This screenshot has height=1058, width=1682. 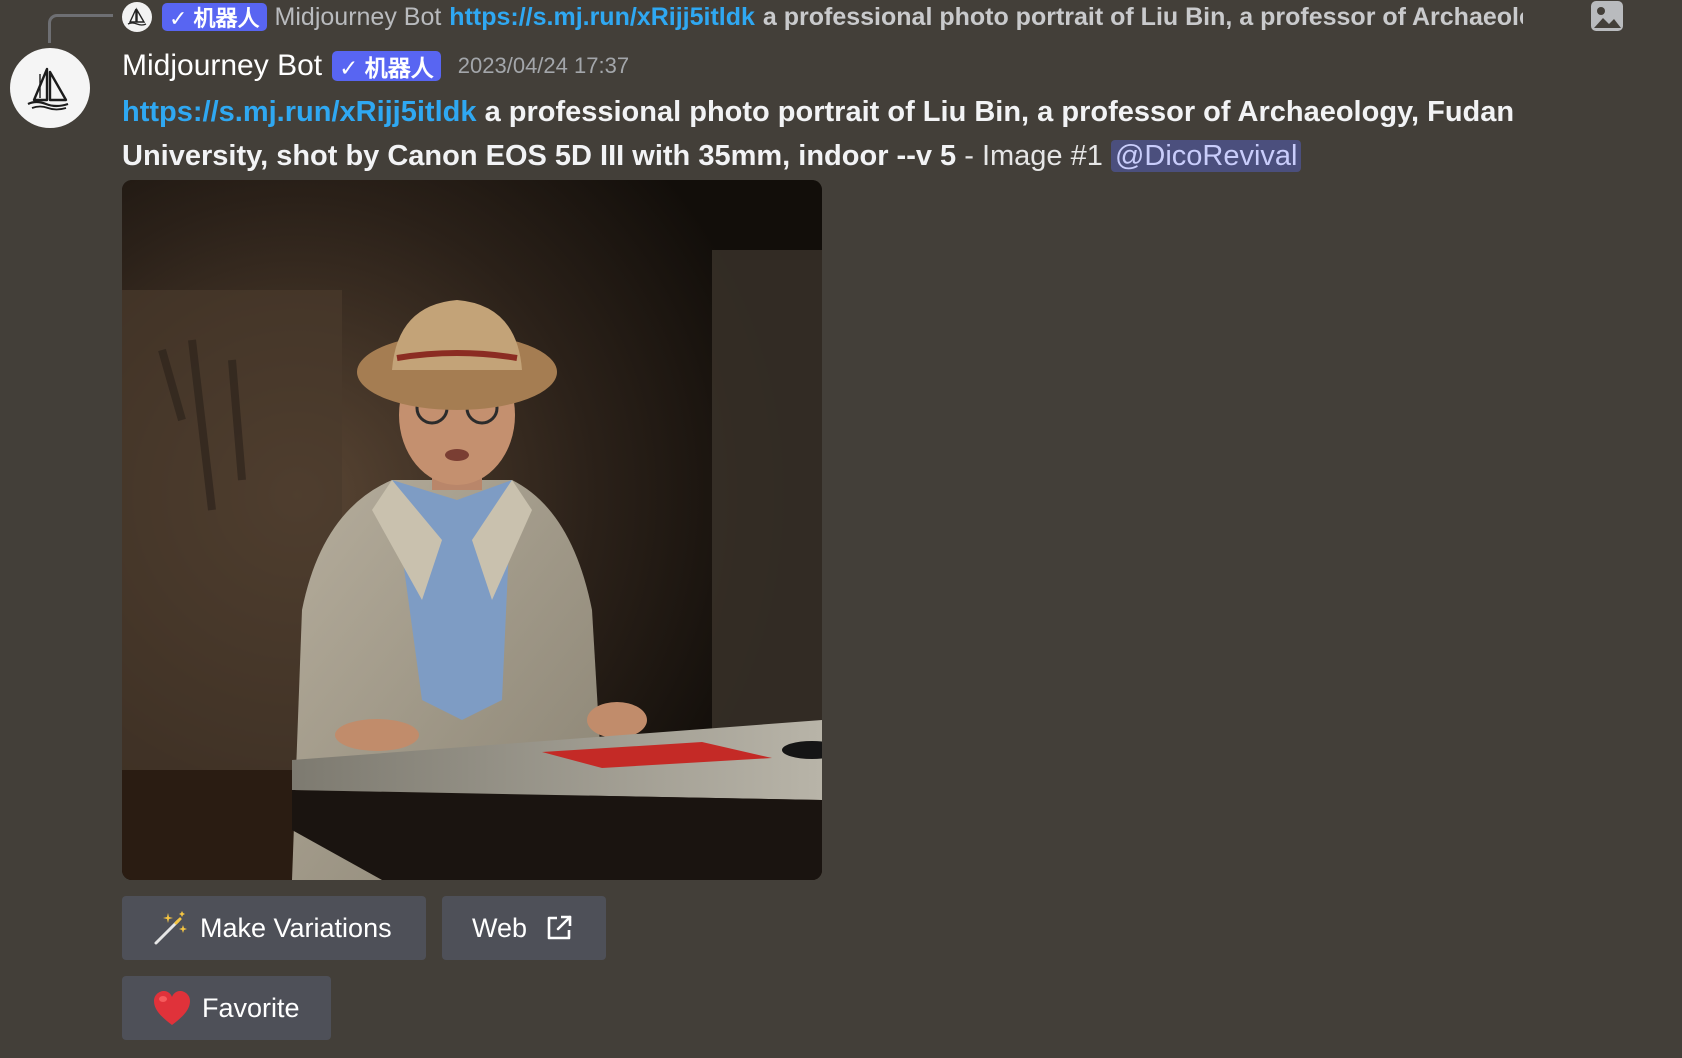 What do you see at coordinates (500, 927) in the screenshot?
I see `web-label: Web` at bounding box center [500, 927].